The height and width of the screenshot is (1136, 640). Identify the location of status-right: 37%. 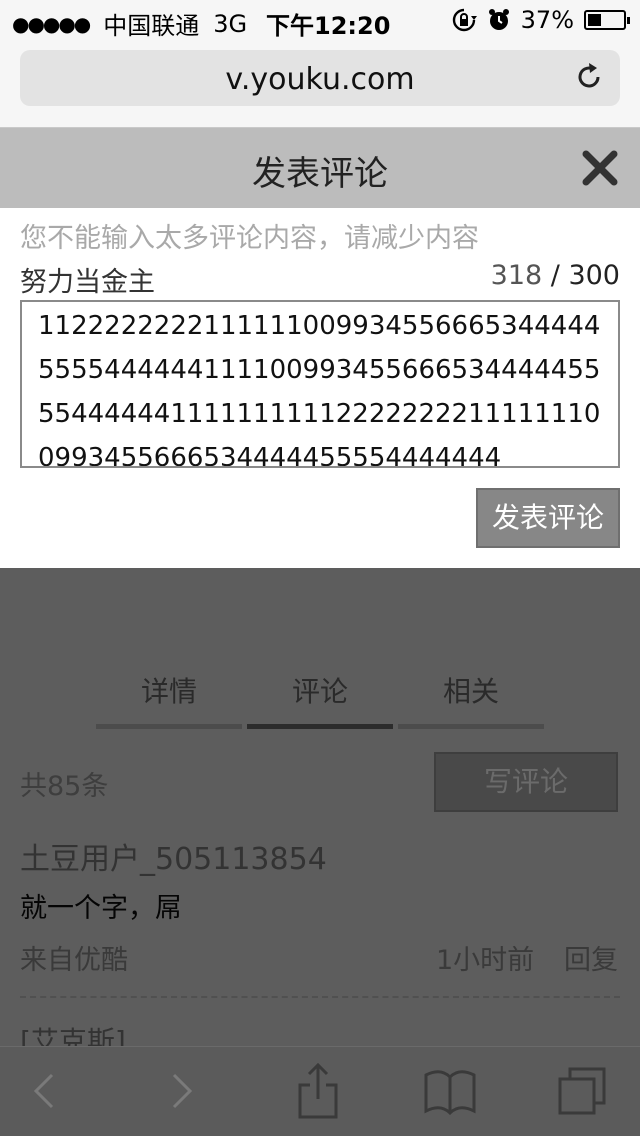
(540, 20).